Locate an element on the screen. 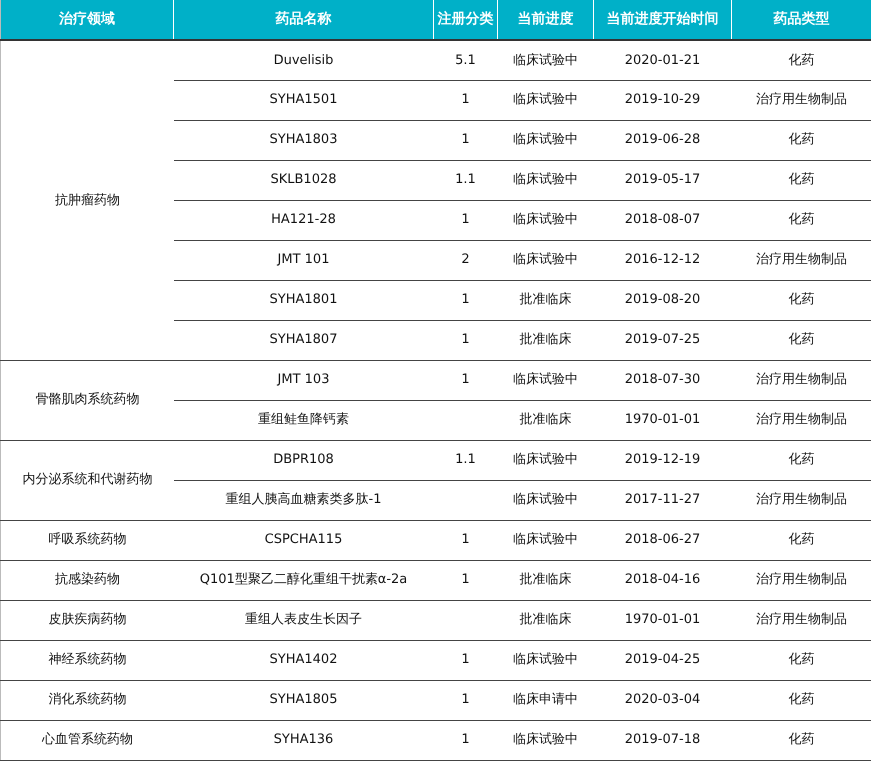 The height and width of the screenshot is (761, 871). table-cell: SYHA1803 is located at coordinates (304, 140).